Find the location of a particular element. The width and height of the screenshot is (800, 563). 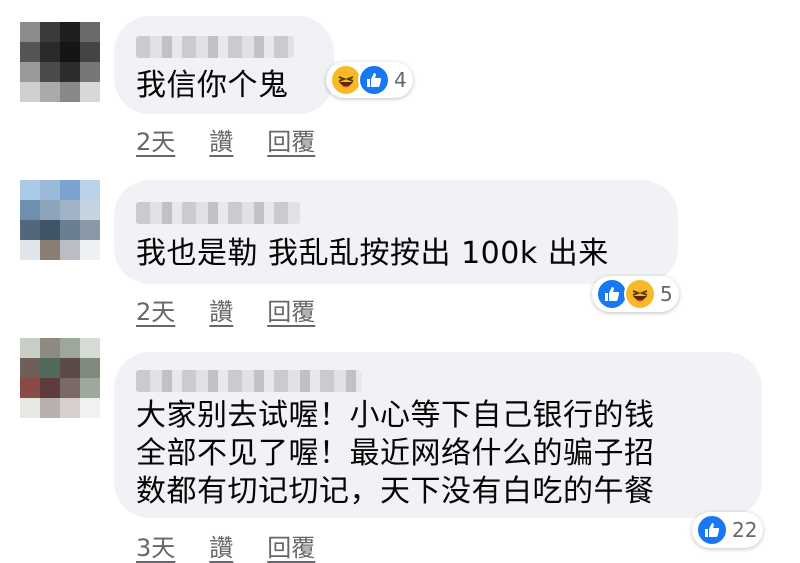

comment-text: 我信你个鬼 is located at coordinates (212, 85).